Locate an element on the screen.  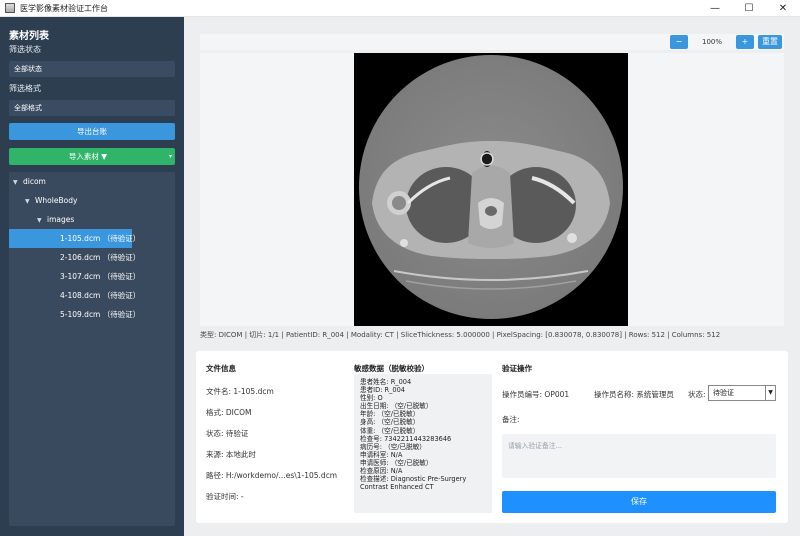
tree-node-dicom: ▼ dicom is located at coordinates (93, 181).